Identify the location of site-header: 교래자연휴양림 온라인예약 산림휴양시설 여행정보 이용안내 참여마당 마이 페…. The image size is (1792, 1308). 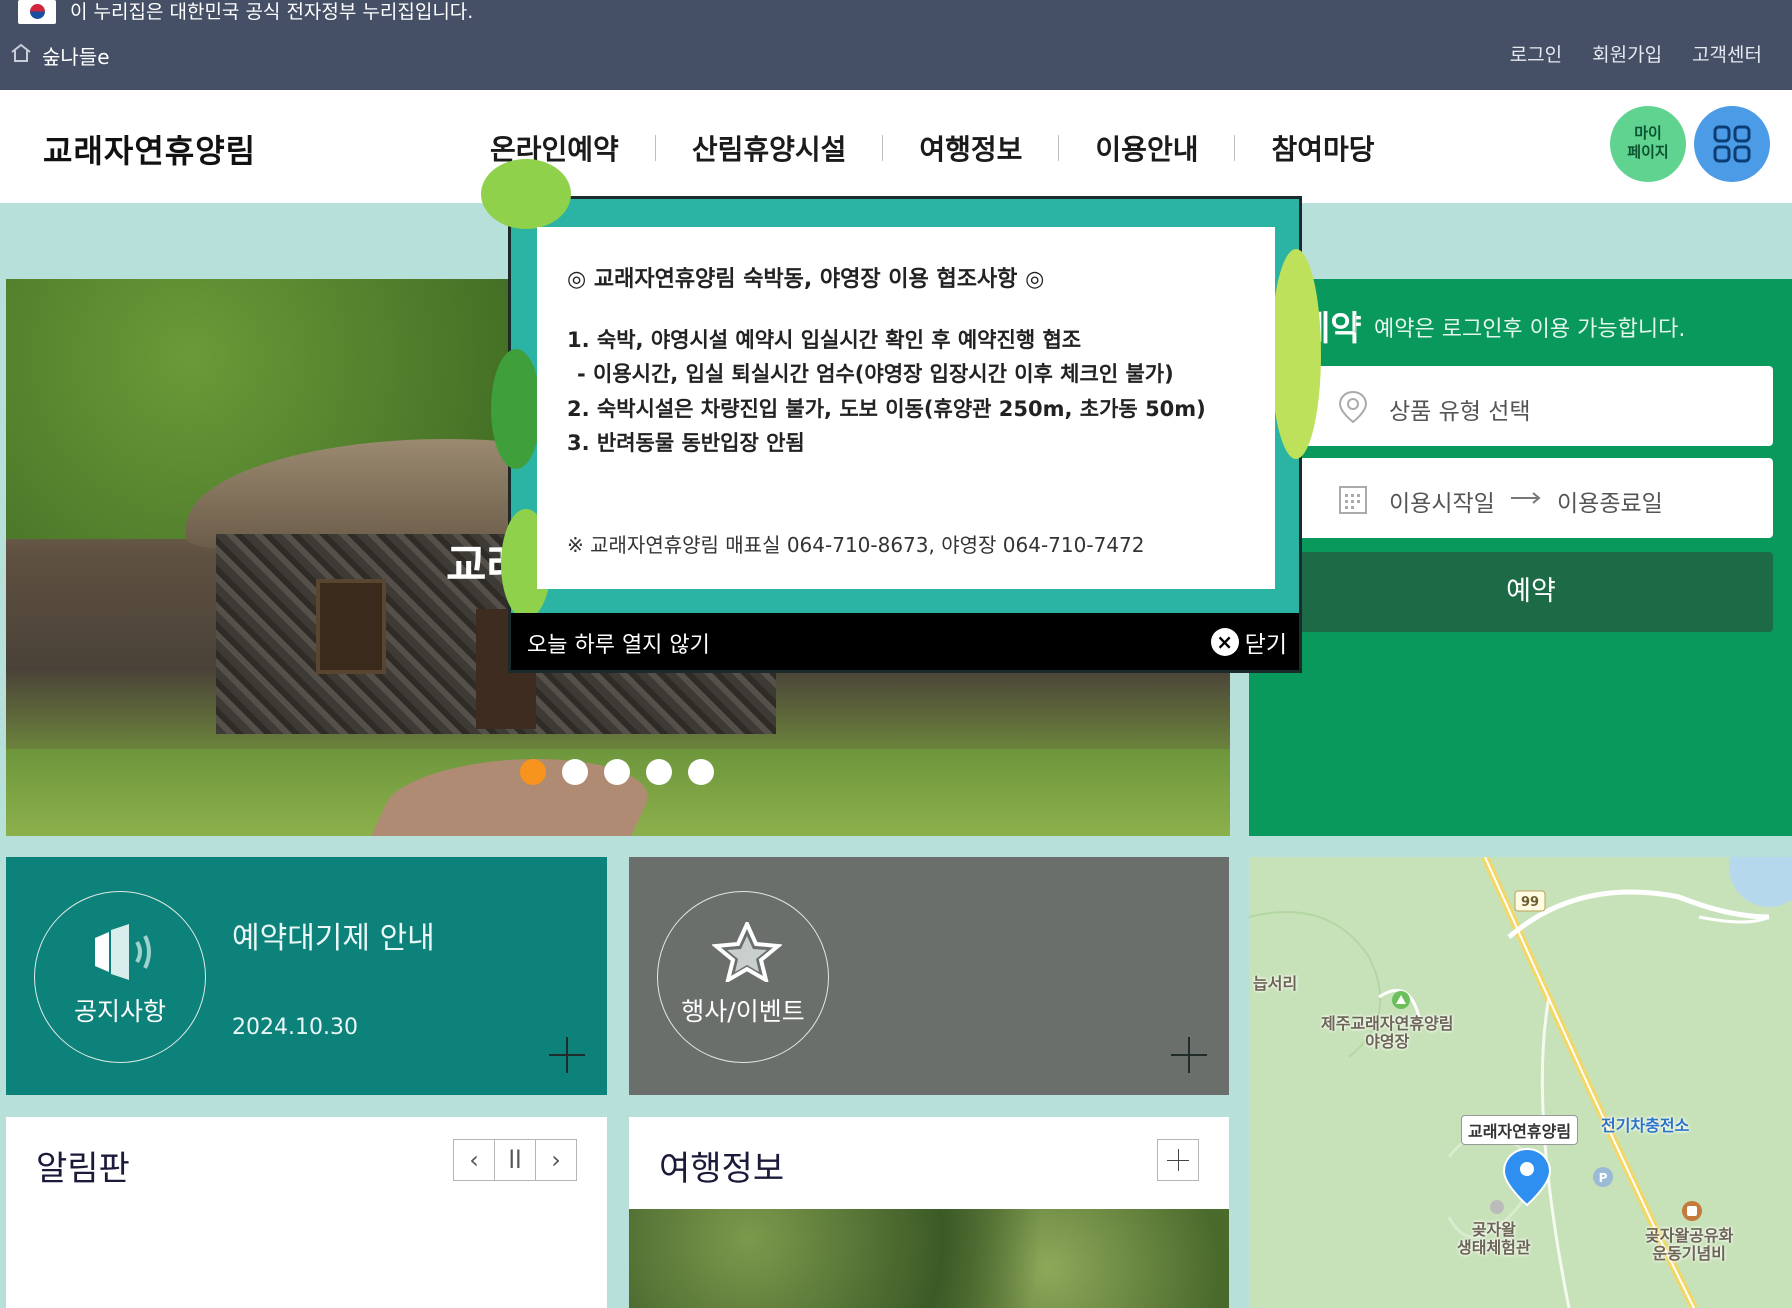
(896, 146).